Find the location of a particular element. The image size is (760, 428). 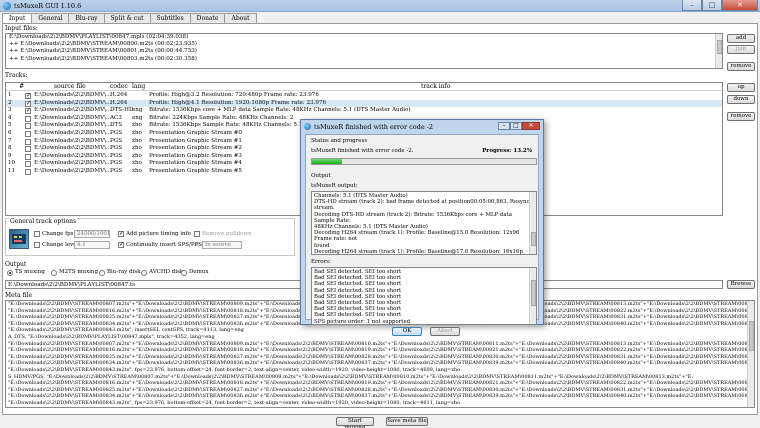

close-button: ✕ is located at coordinates (740, 5).